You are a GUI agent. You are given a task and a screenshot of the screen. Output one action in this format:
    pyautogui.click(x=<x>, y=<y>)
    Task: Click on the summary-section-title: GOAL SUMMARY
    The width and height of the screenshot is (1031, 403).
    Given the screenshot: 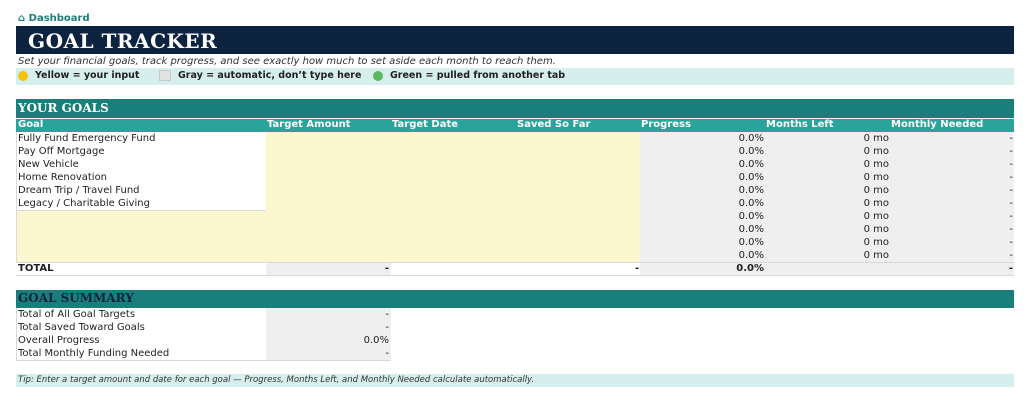 What is the action you would take?
    pyautogui.click(x=76, y=298)
    